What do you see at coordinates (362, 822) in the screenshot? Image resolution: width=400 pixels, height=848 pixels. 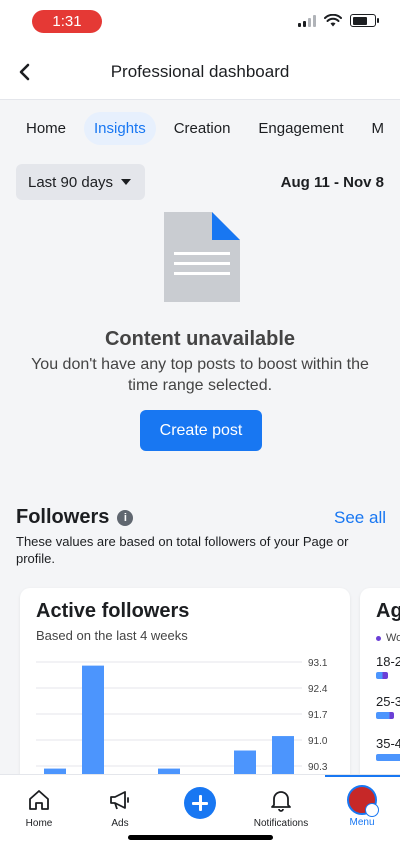 I see `nav-menu-label: Menu` at bounding box center [362, 822].